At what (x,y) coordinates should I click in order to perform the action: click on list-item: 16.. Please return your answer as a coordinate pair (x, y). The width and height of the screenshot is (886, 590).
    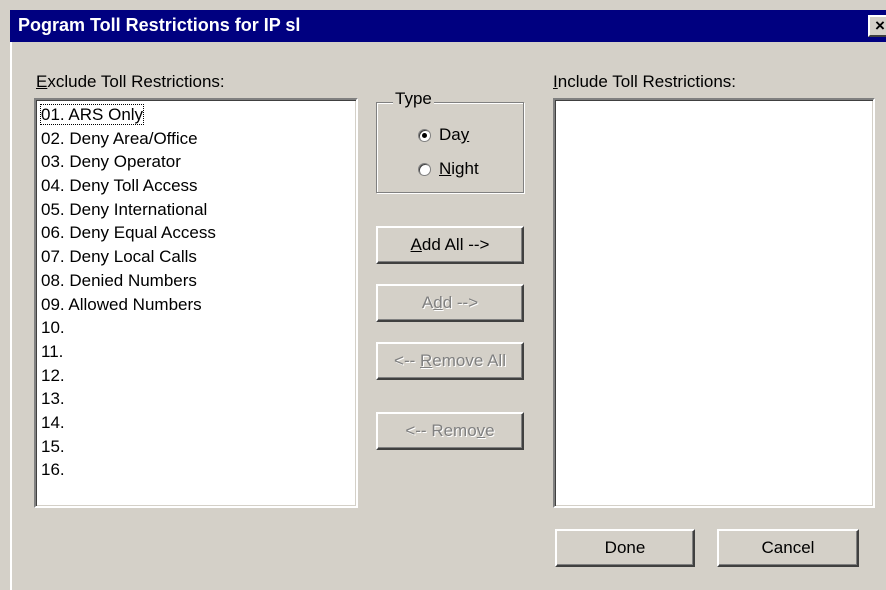
    Looking at the image, I should click on (198, 470).